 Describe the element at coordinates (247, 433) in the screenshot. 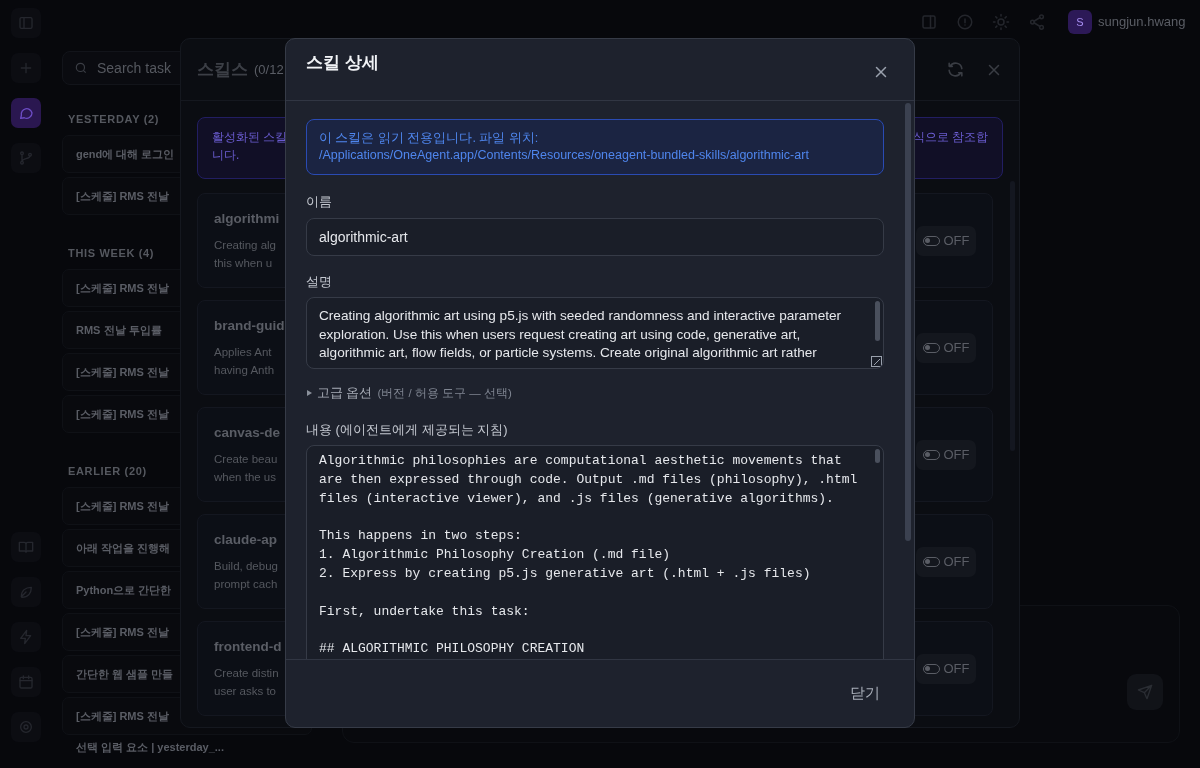

I see `skill-name: canvas-de` at that location.